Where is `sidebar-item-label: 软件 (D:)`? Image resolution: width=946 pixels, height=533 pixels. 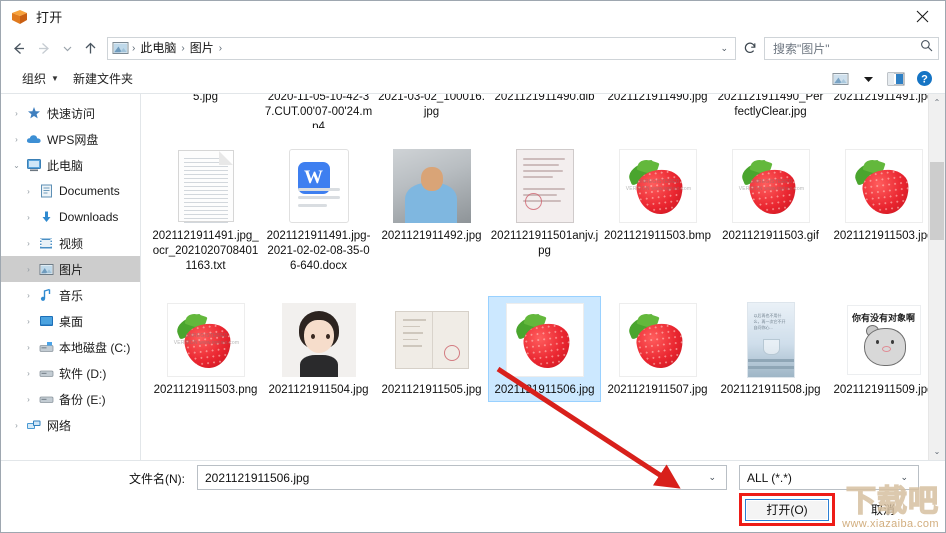 sidebar-item-label: 软件 (D:) is located at coordinates (83, 373).